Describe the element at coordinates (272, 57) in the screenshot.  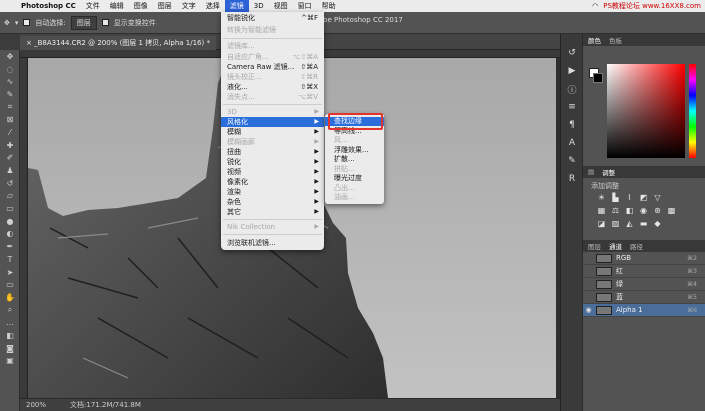
I see `menu-item-adaptive-wide-angle: 自适应广角... ⌥⇧⌘A` at that location.